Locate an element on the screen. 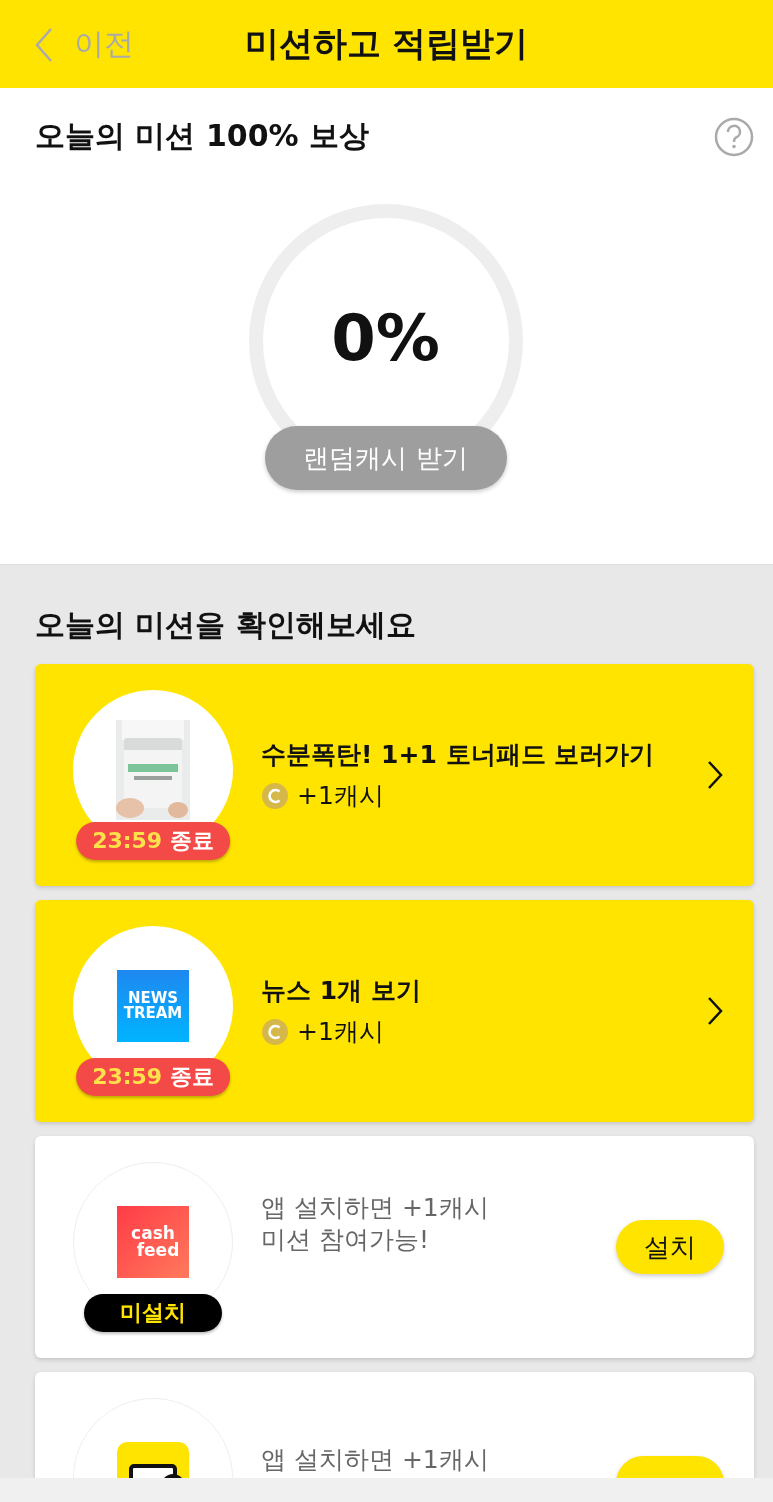  mission-title: 뉴스 1개 보기 is located at coordinates (341, 991).